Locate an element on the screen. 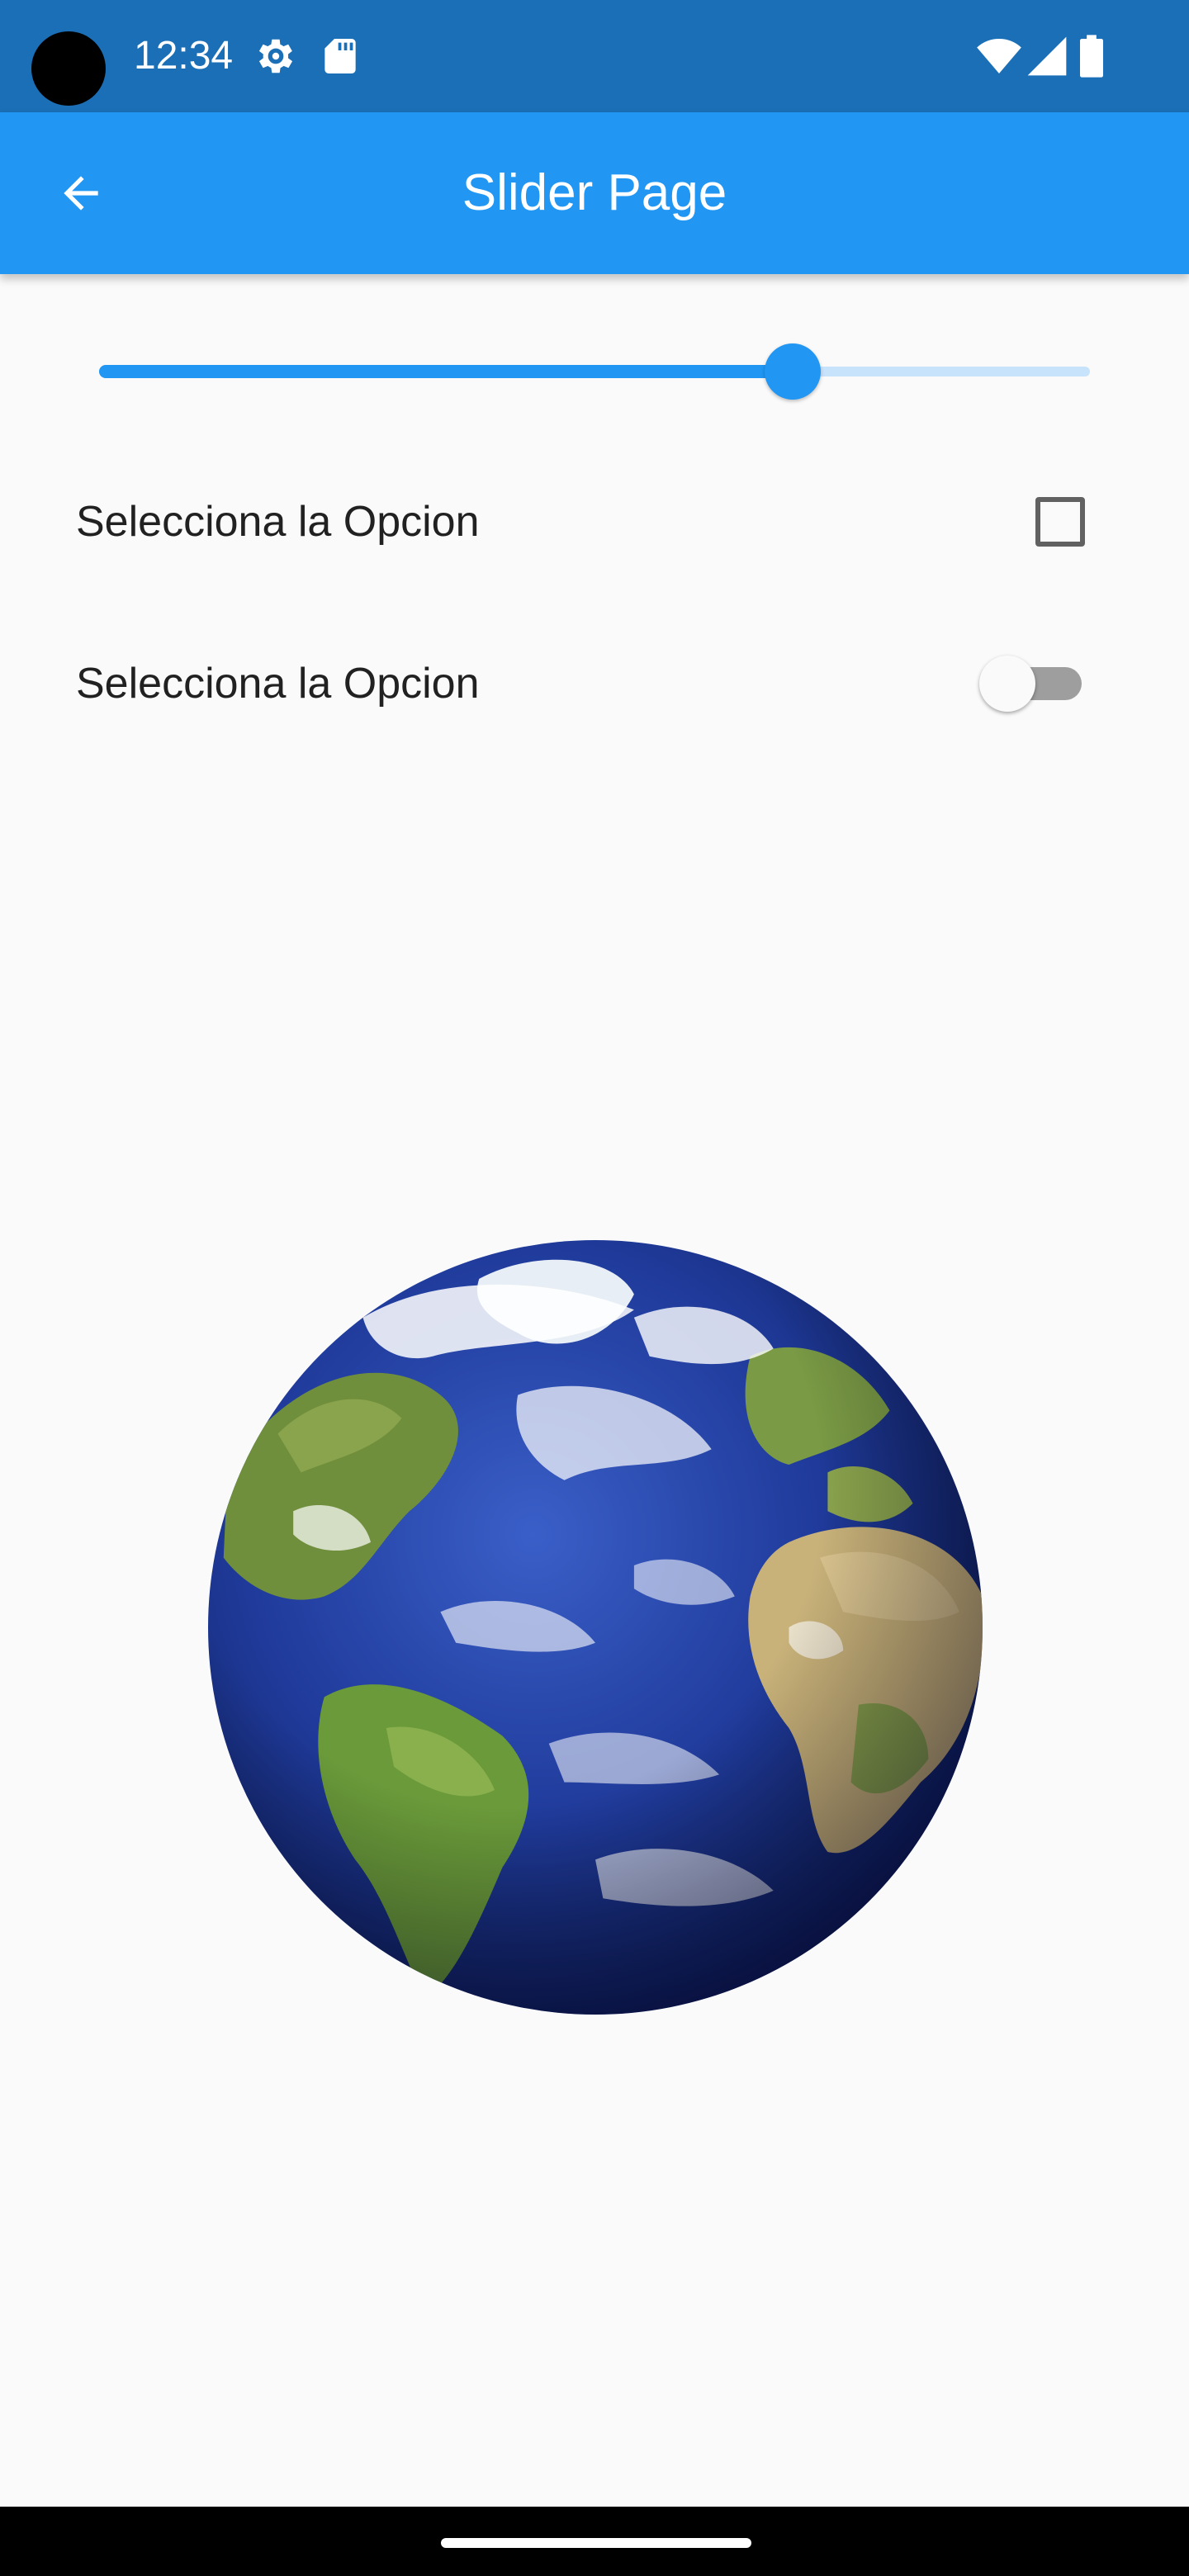  camera-cutout is located at coordinates (68, 68).